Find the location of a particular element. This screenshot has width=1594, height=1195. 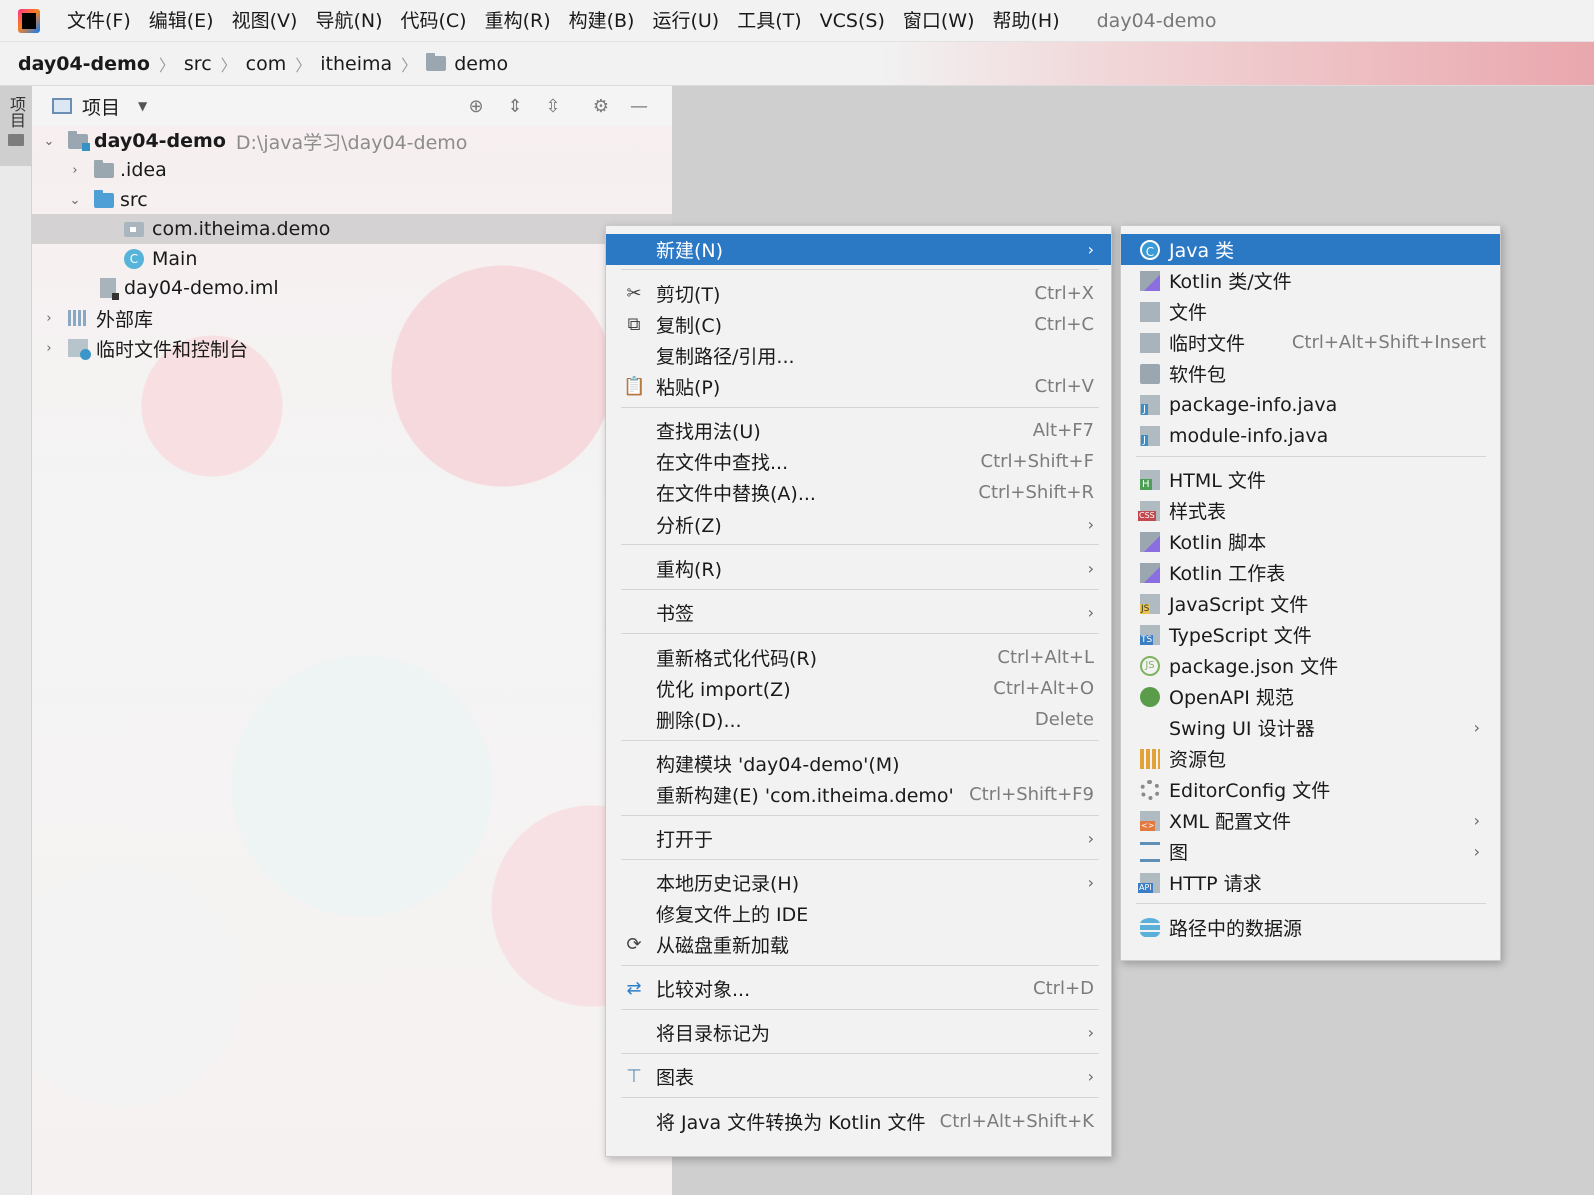

submenu-item-module-info: module-info.java is located at coordinates (1310, 435).